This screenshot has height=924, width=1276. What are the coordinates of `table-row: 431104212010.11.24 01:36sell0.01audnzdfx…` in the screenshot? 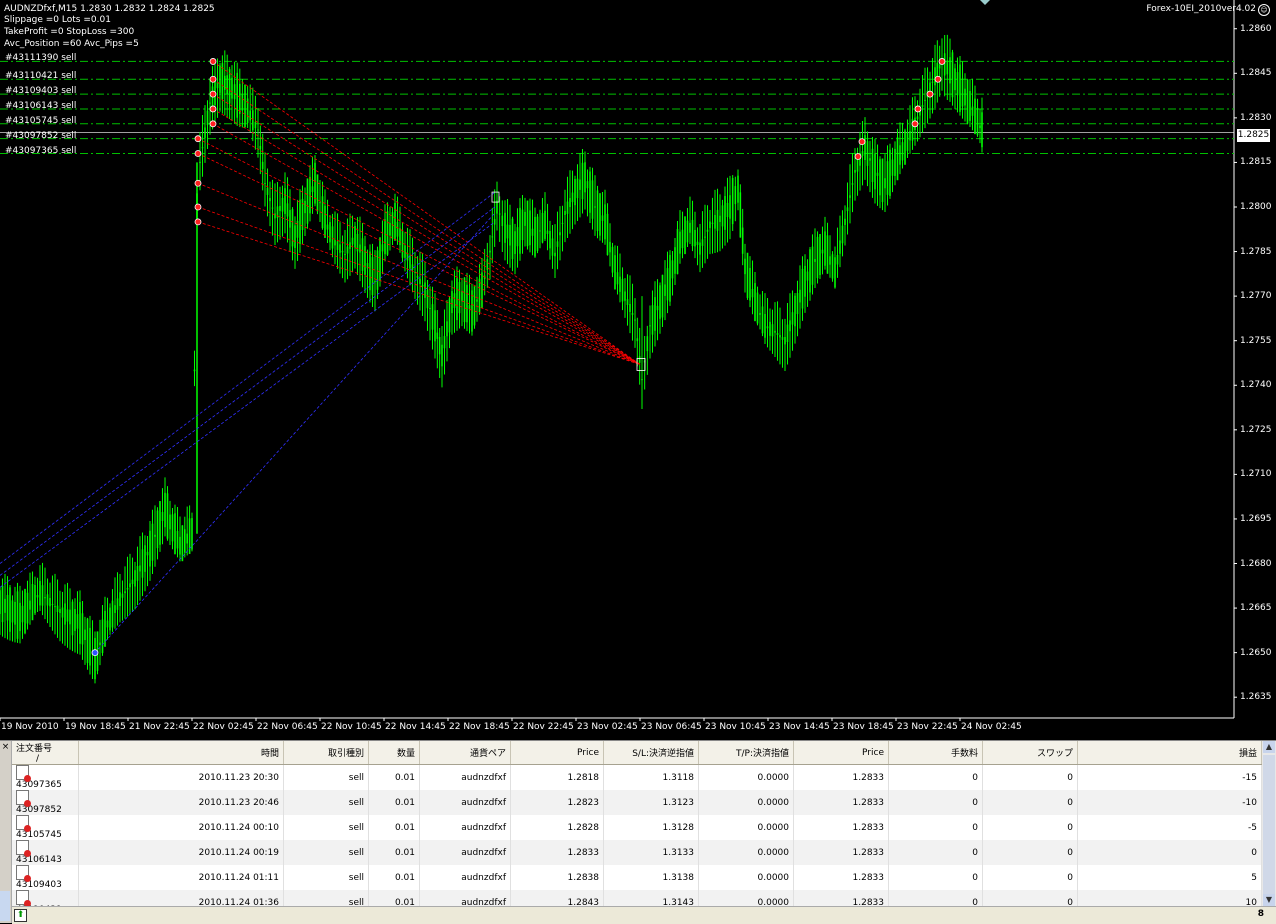 It's located at (637, 898).